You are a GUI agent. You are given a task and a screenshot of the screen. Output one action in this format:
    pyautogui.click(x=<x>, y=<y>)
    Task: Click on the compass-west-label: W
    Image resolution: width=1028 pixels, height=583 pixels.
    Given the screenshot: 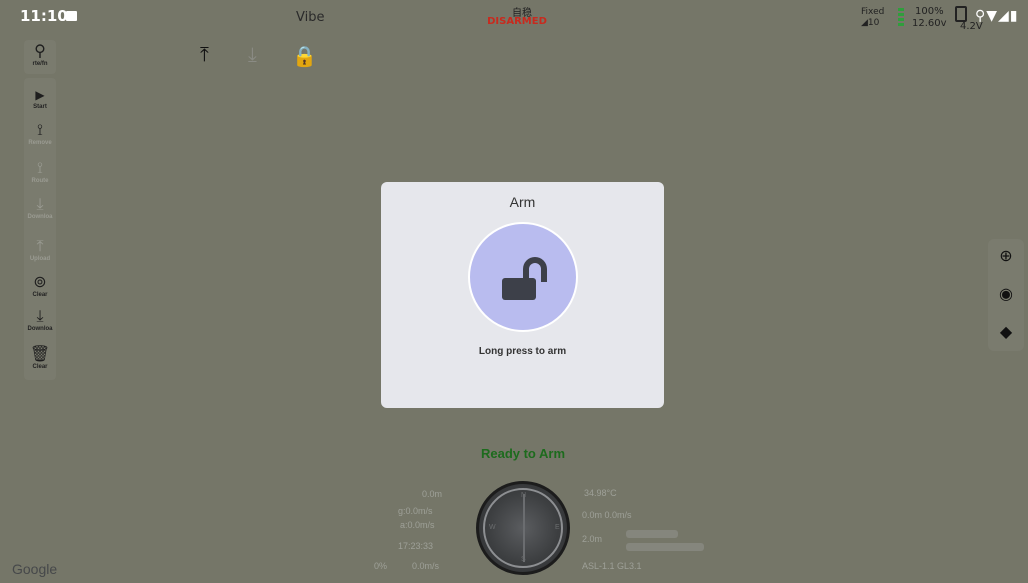 What is the action you would take?
    pyautogui.click(x=492, y=527)
    